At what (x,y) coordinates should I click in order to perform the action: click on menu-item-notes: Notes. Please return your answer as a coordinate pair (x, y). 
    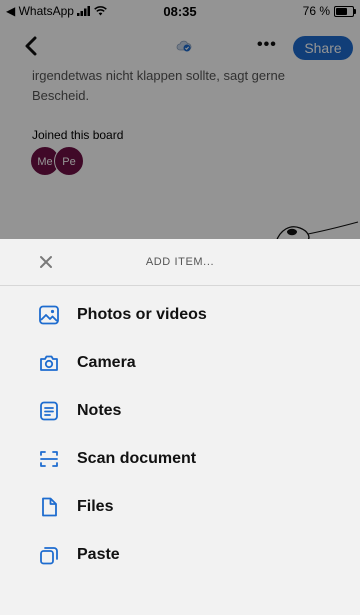
    Looking at the image, I should click on (180, 411).